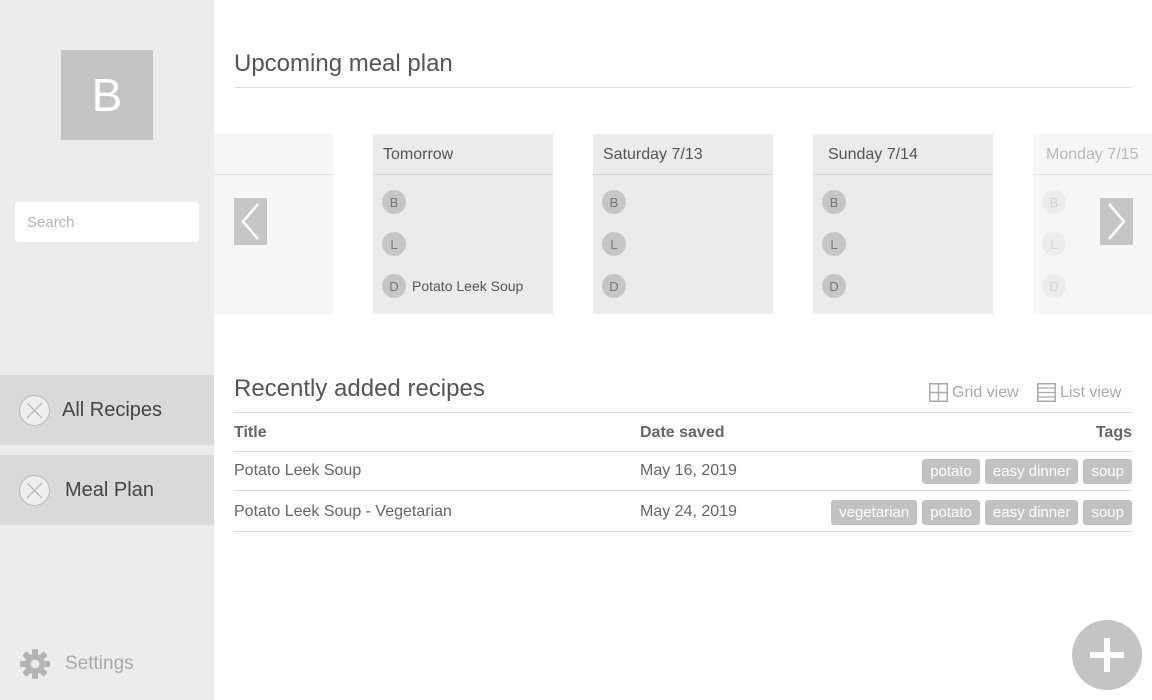 The image size is (1152, 700). I want to click on nav-item-label: All Recipes, so click(112, 409).